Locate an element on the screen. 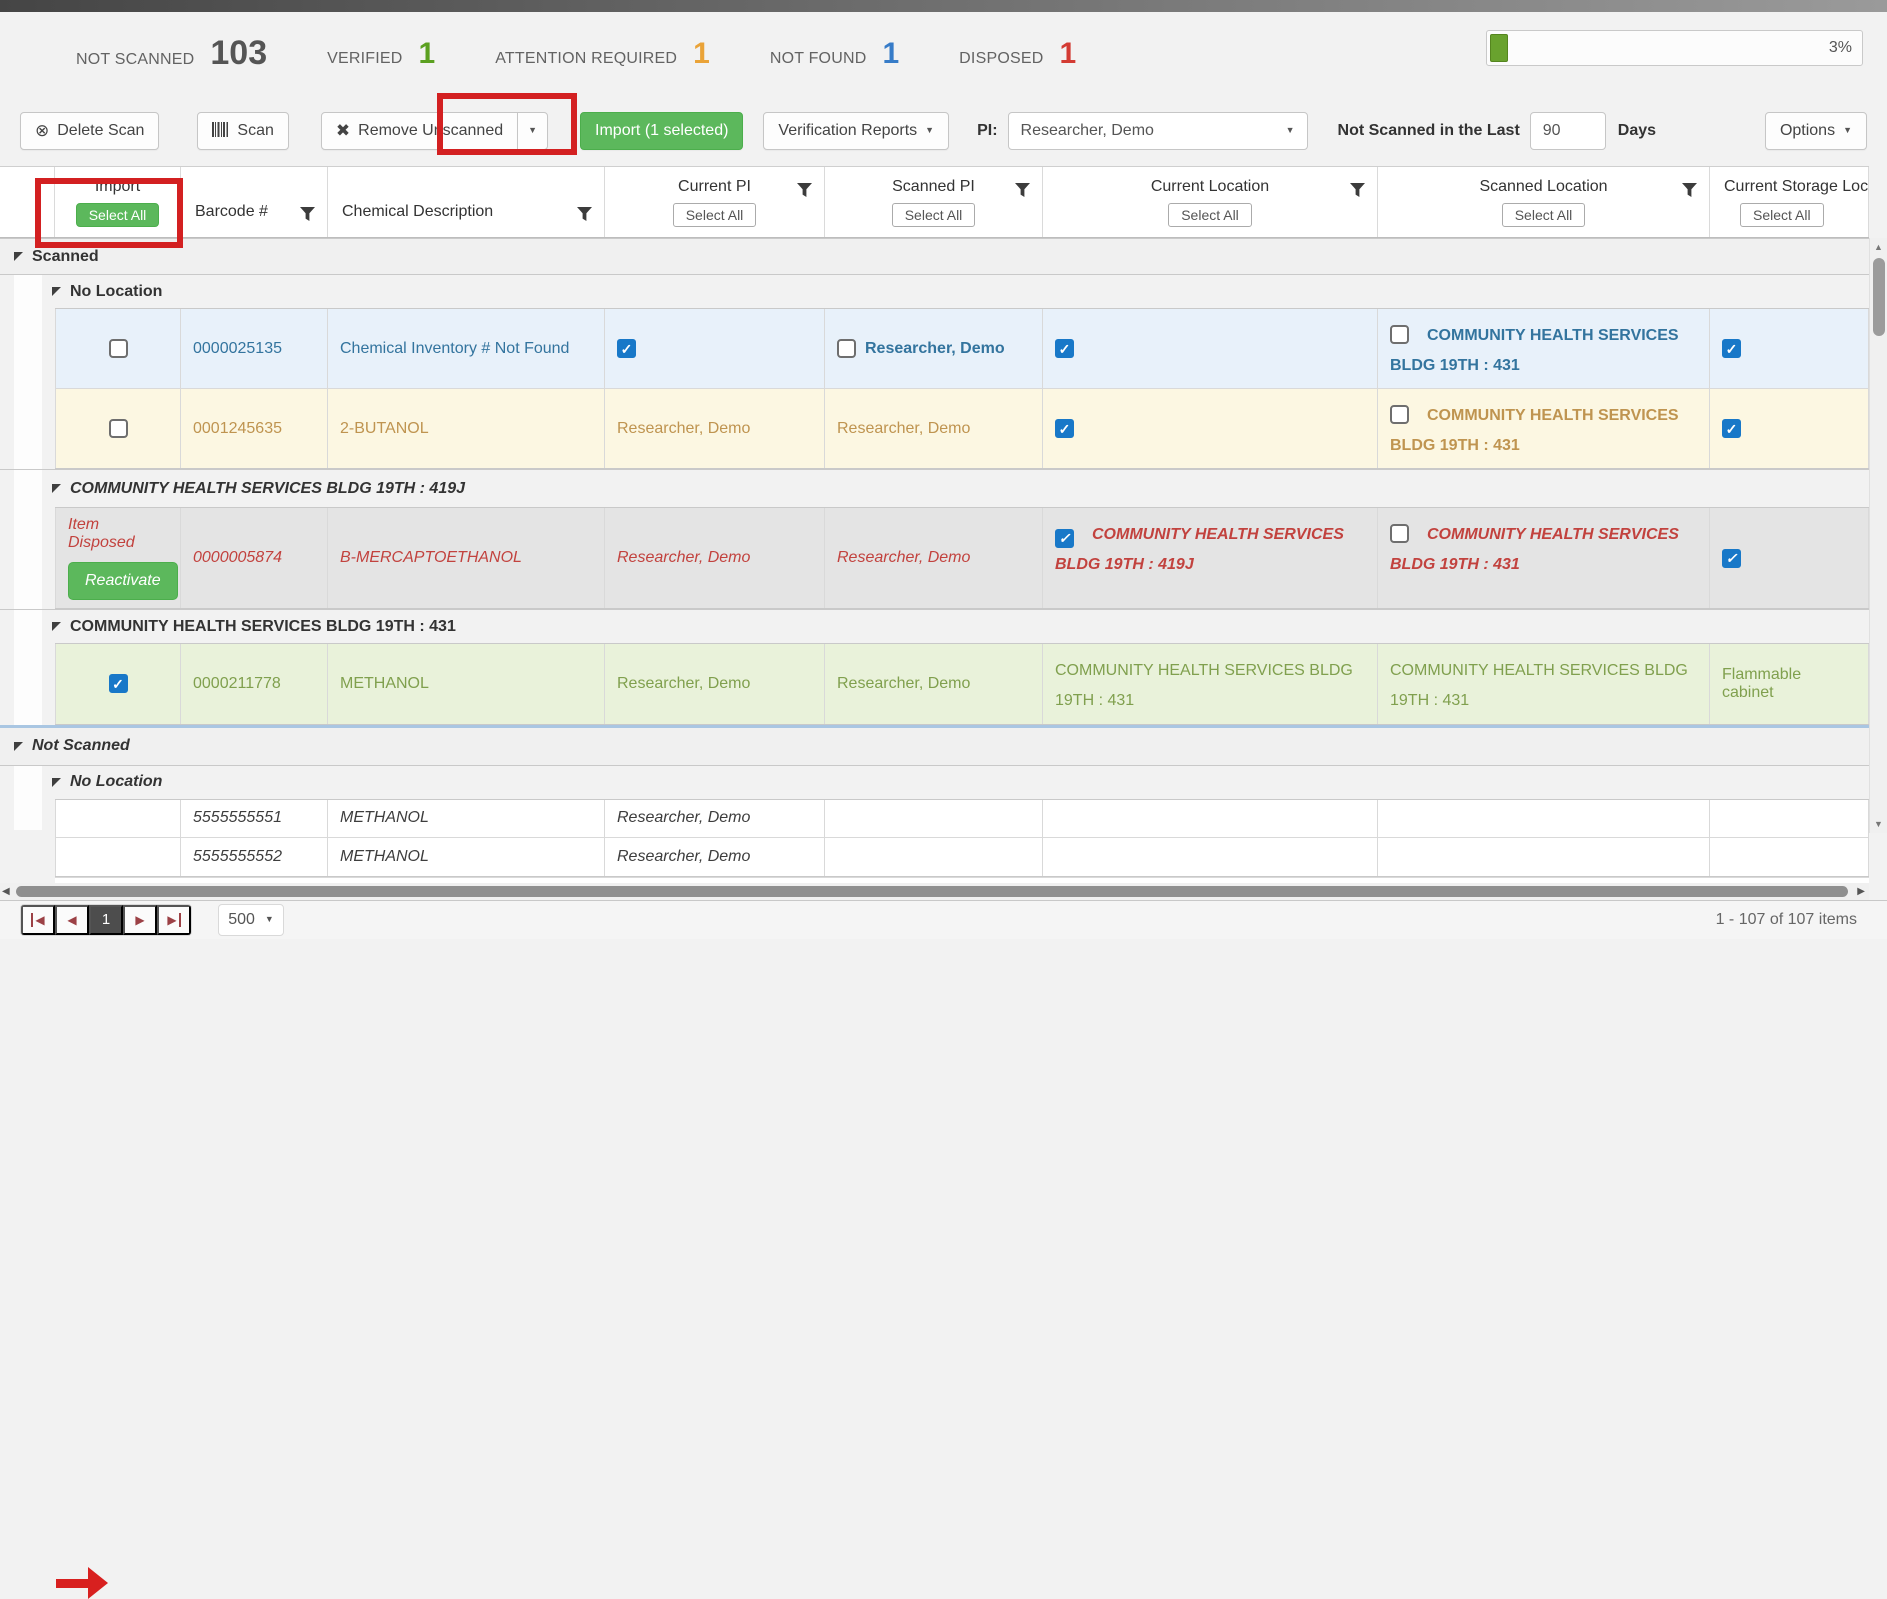  pager-bar: ◀ ◀ 1 ▶ ▶ 500 ▼ 1 - 107 of 107 items is located at coordinates (943, 919).